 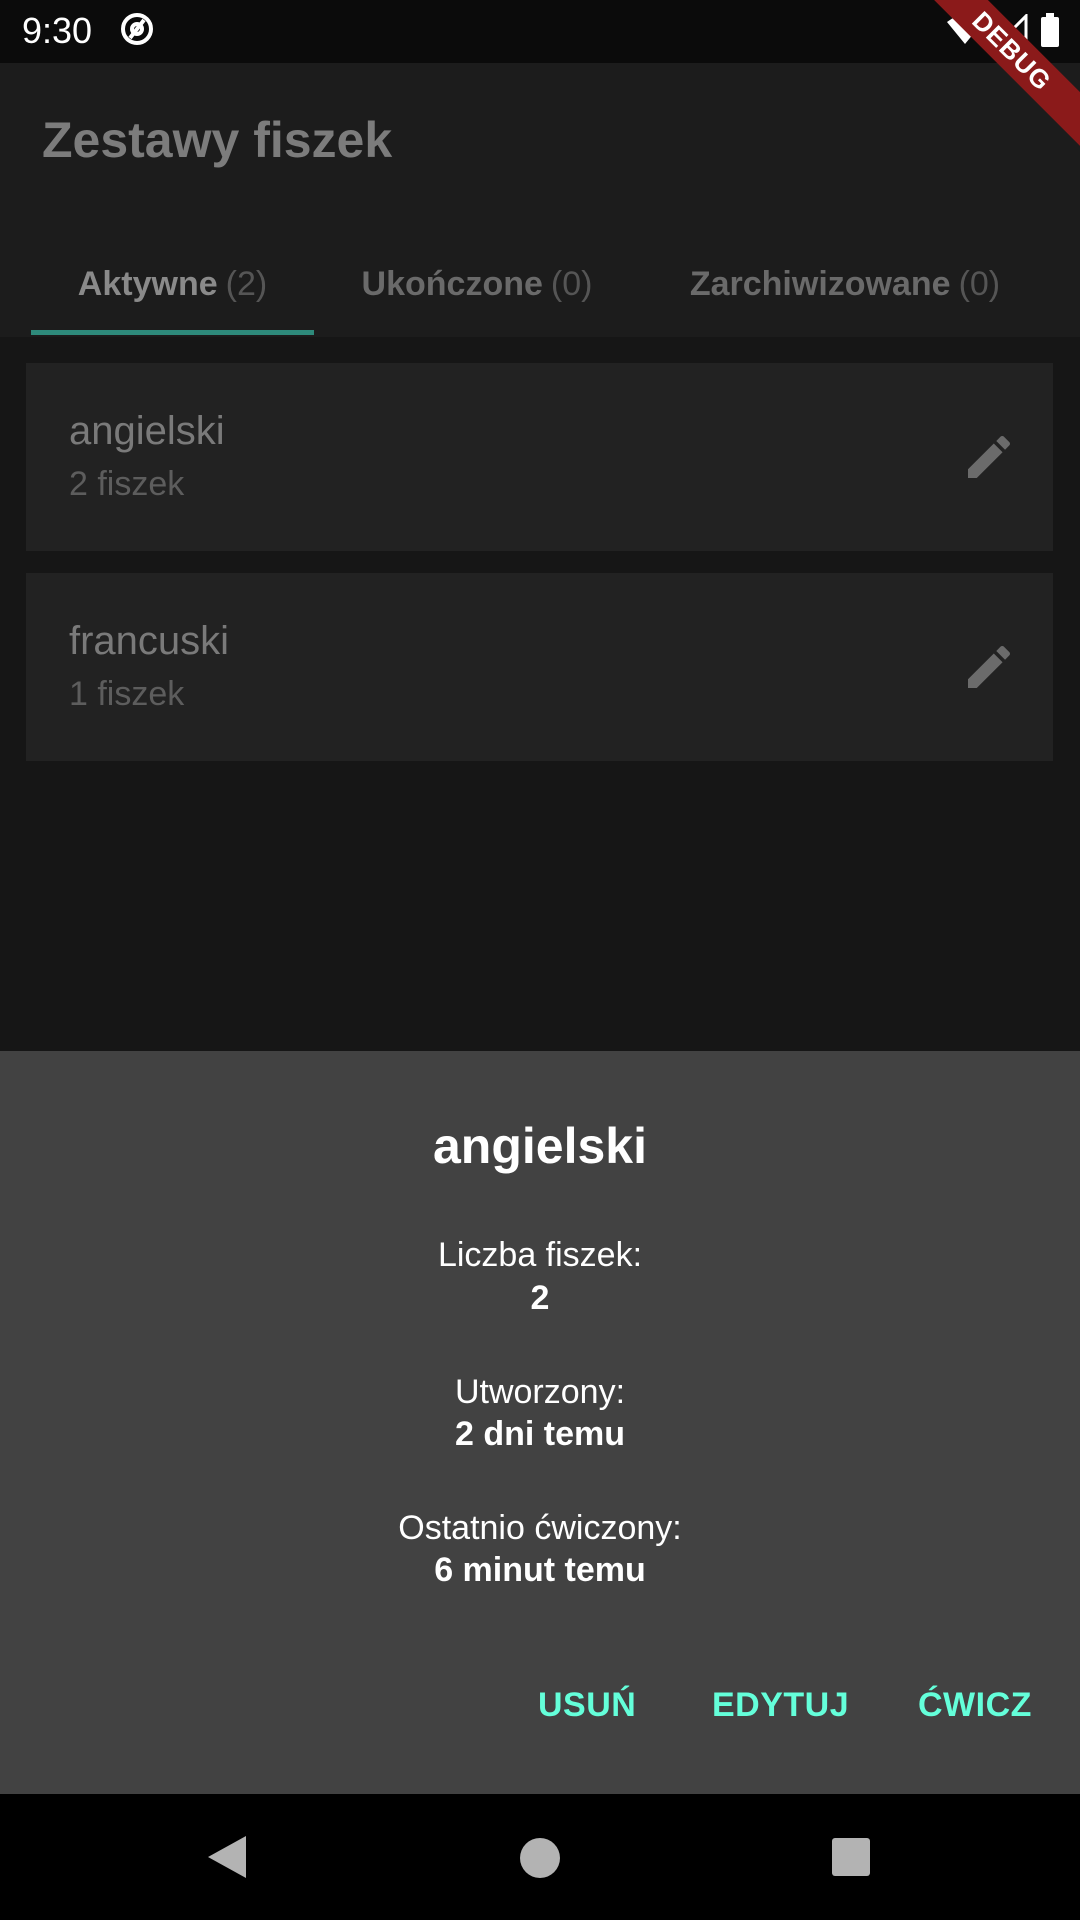 I want to click on recents-icon, so click(x=851, y=1857).